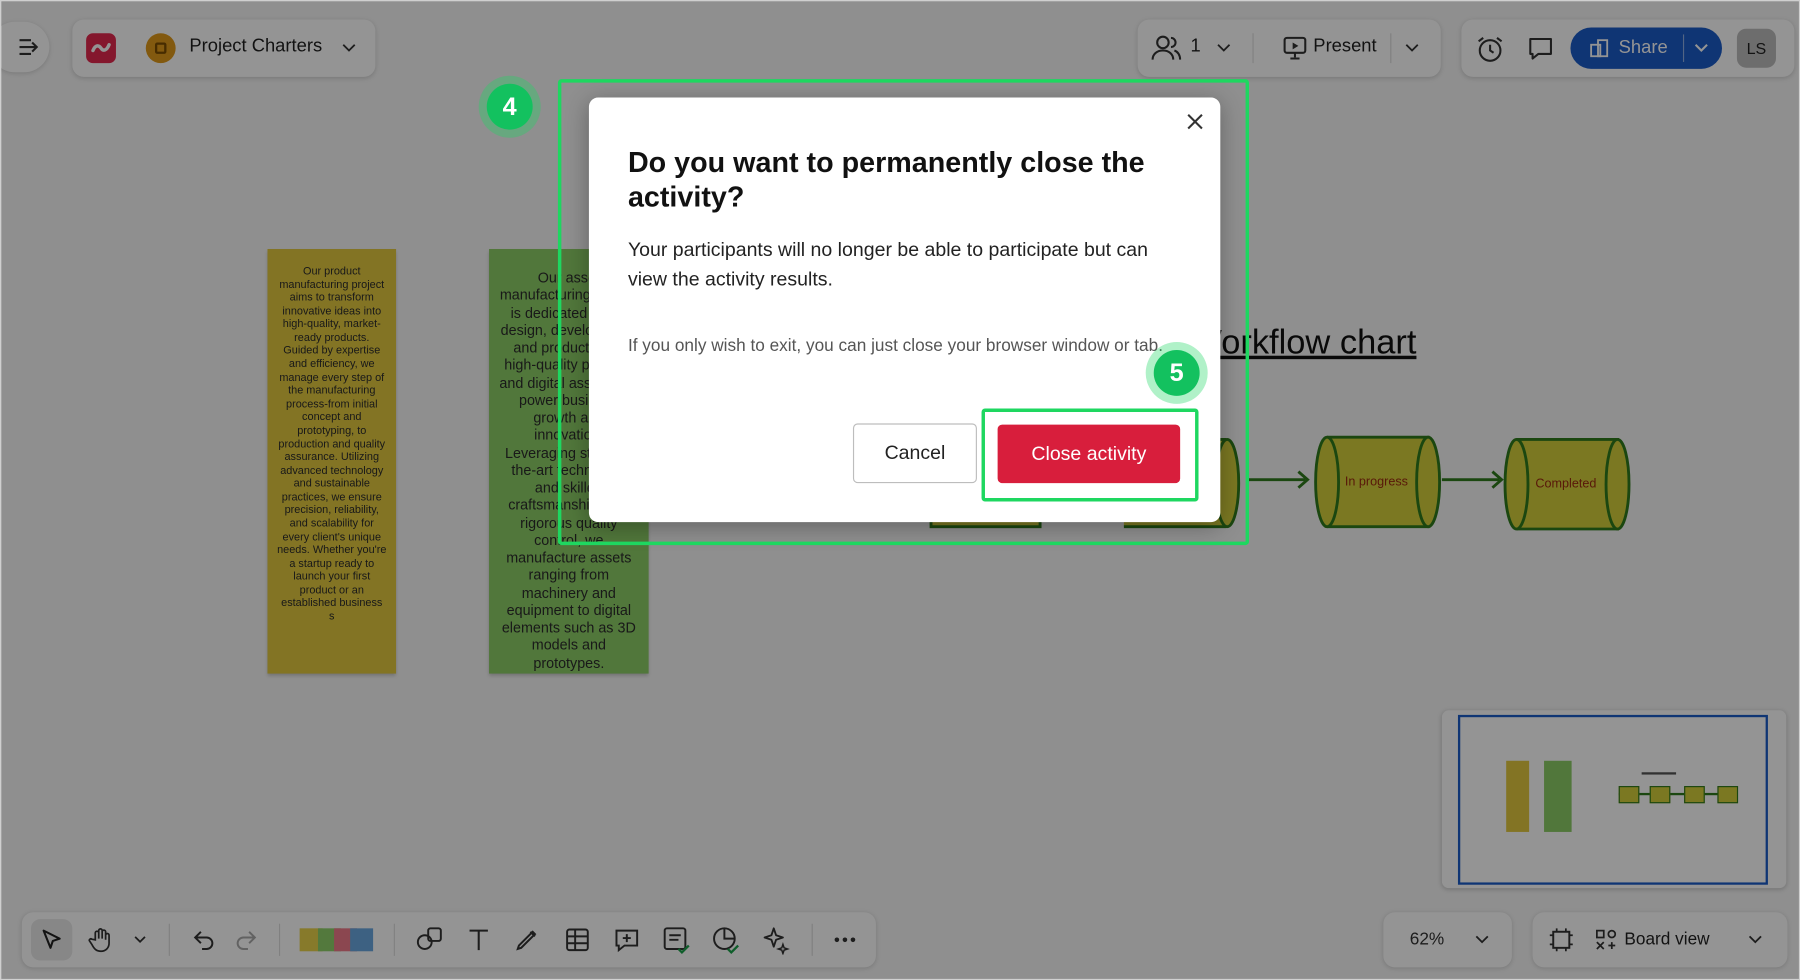 The image size is (1800, 980). I want to click on highlight-close-activity-button, so click(1090, 455).